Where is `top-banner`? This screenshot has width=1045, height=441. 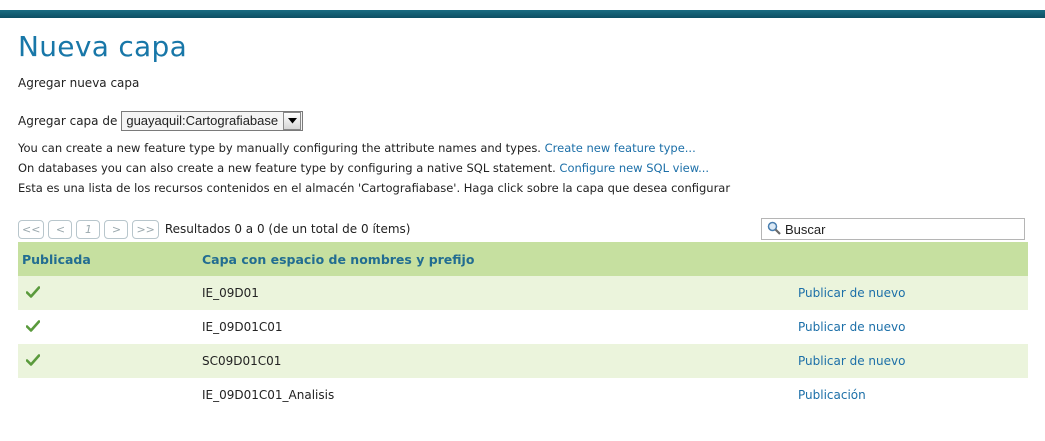
top-banner is located at coordinates (522, 9).